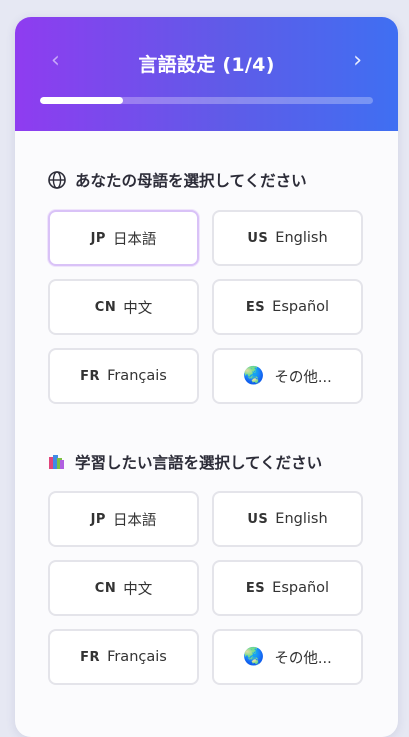 This screenshot has height=737, width=409. I want to click on header: ‹ 言語設定 (1/4) ›, so click(206, 74).